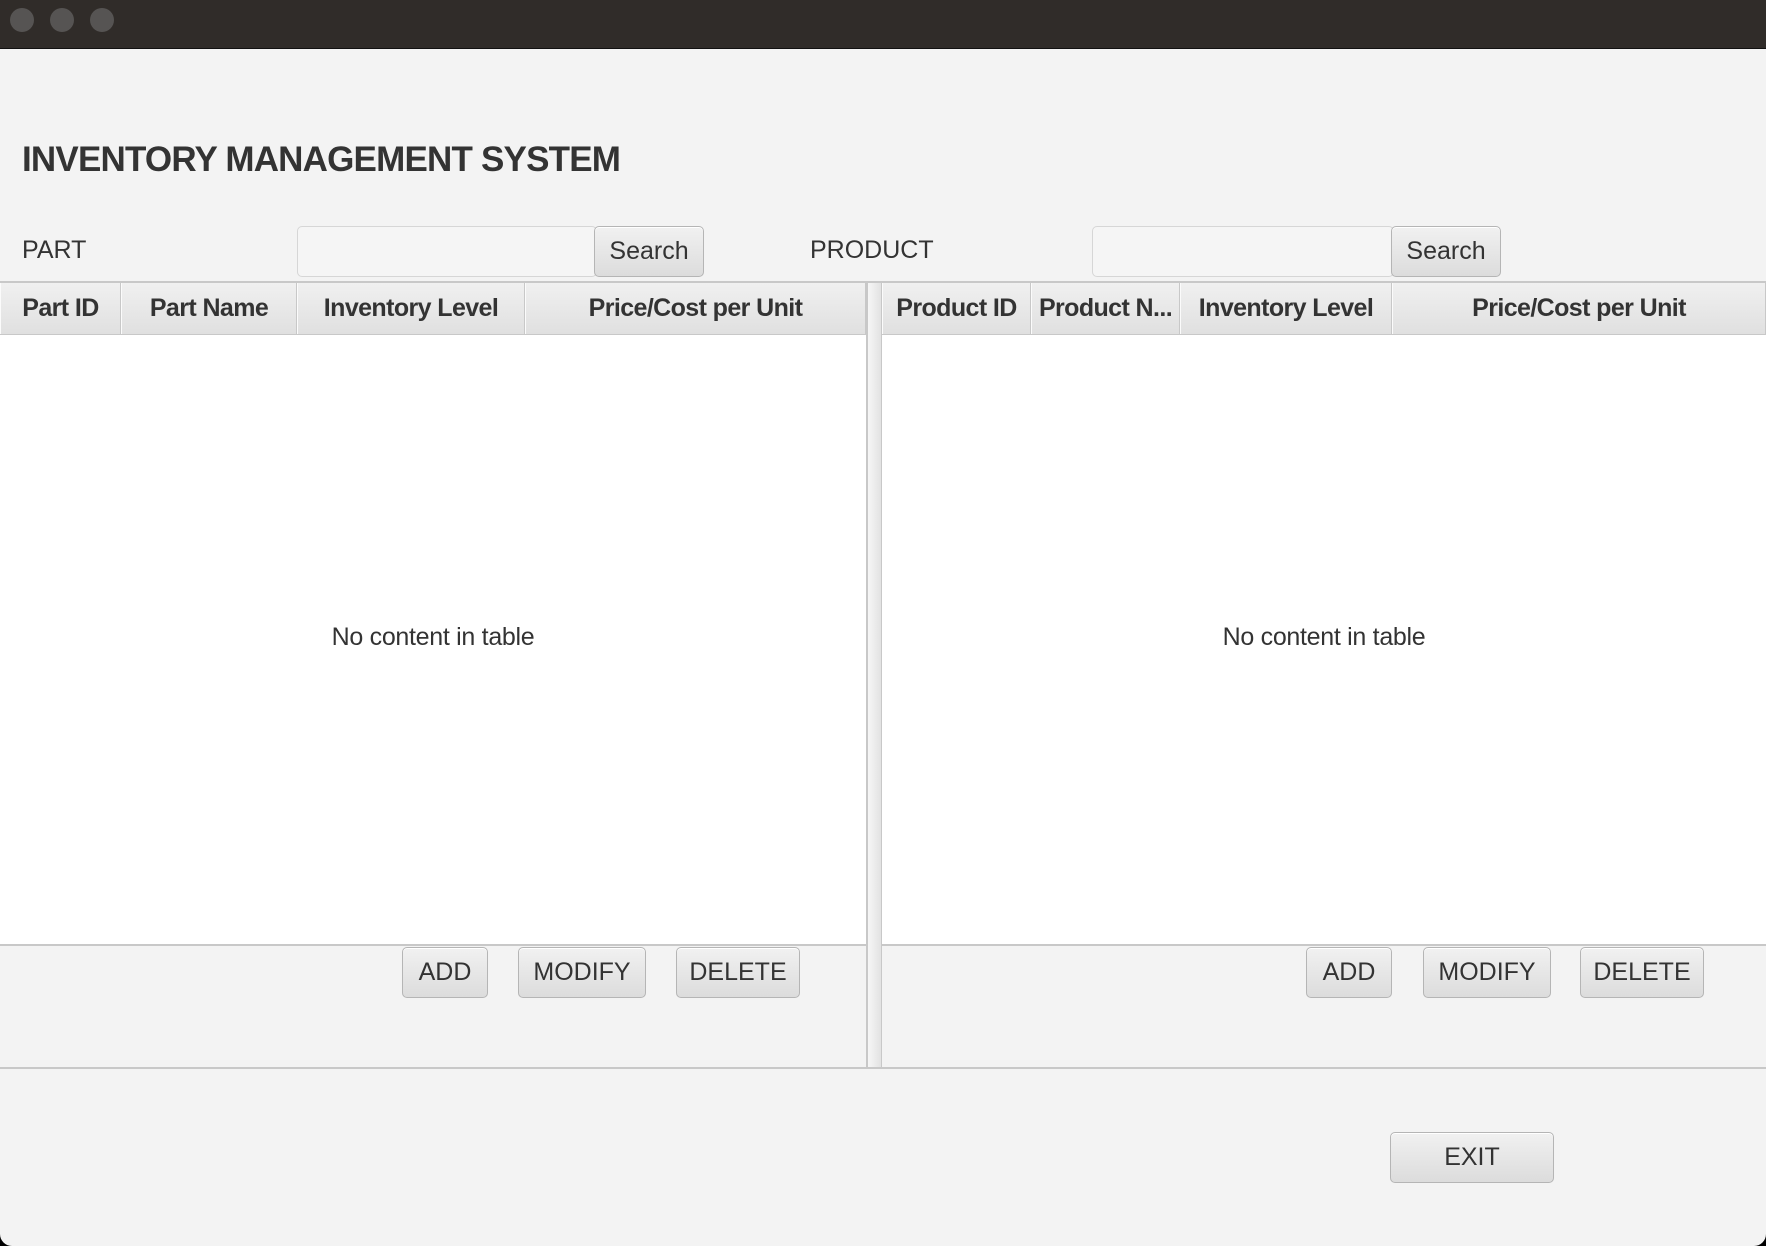 This screenshot has width=1766, height=1246. Describe the element at coordinates (445, 972) in the screenshot. I see `add-part-button: ADD` at that location.